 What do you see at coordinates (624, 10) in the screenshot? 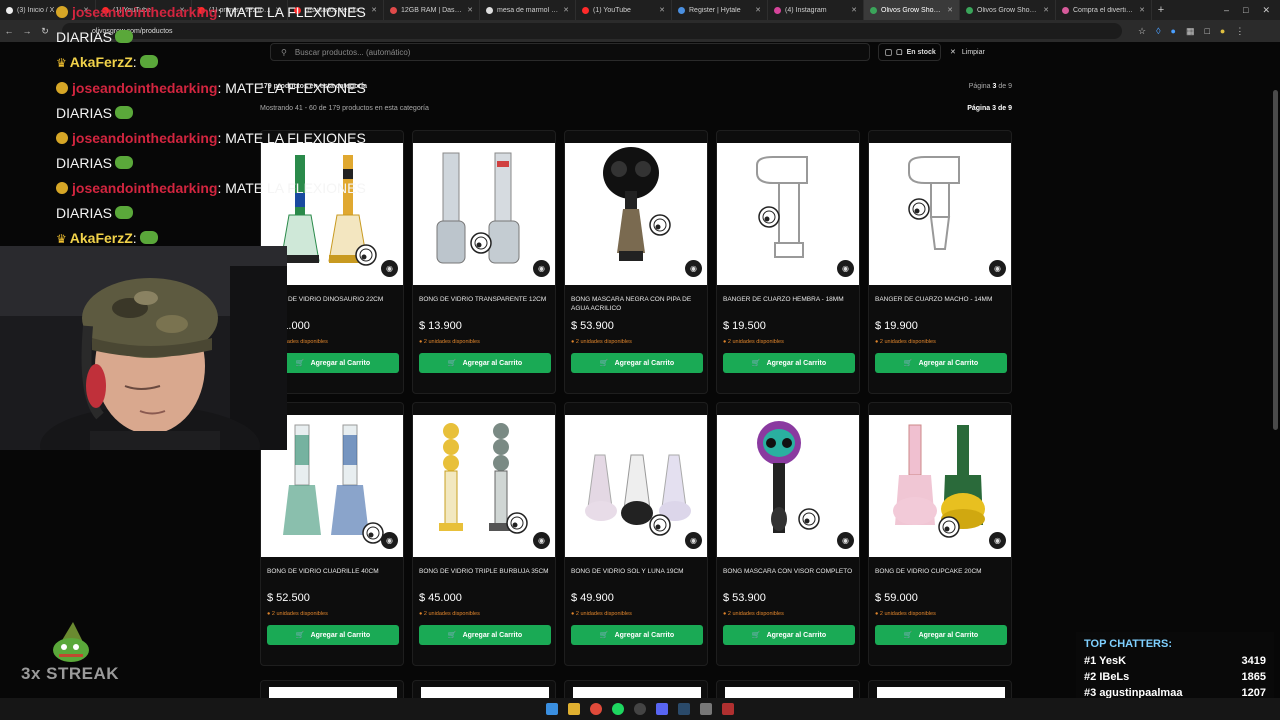
I see `browser-tab: (1) YouTube ✕` at bounding box center [624, 10].